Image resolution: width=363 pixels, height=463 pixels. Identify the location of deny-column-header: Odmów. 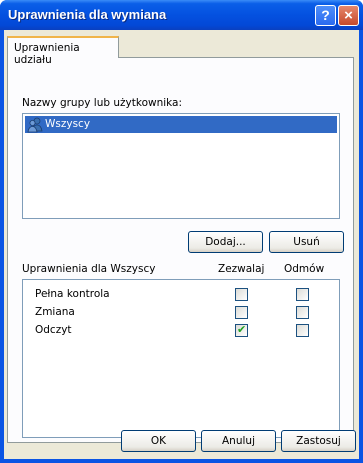
(304, 269).